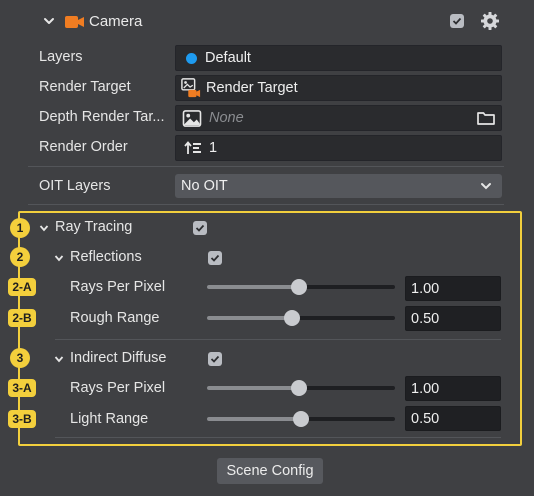 The height and width of the screenshot is (496, 534). I want to click on rough-range-input: 0.50, so click(453, 318).